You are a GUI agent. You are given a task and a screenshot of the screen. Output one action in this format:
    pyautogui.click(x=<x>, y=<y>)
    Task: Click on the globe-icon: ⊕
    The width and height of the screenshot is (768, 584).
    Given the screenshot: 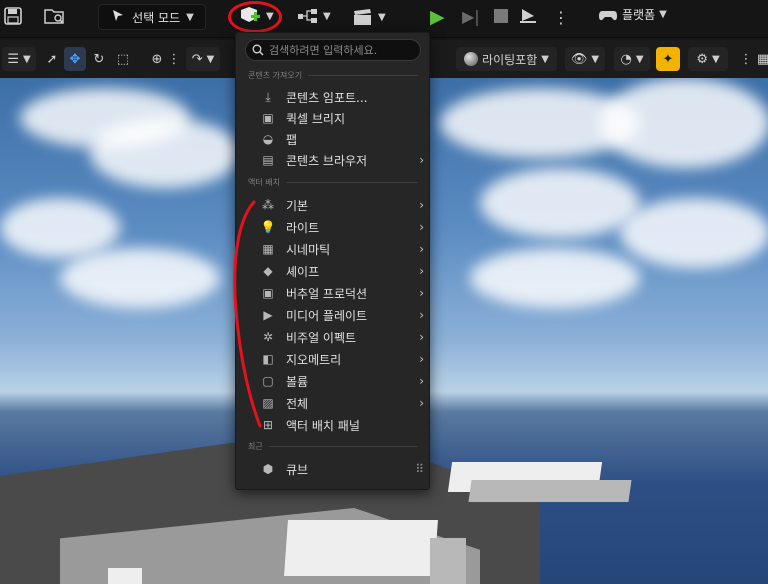 What is the action you would take?
    pyautogui.click(x=157, y=59)
    